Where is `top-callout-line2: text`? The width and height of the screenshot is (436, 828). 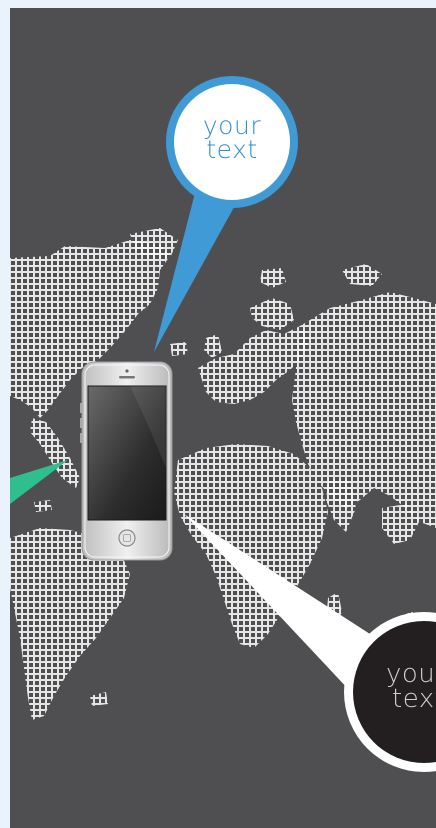 top-callout-line2: text is located at coordinates (232, 149).